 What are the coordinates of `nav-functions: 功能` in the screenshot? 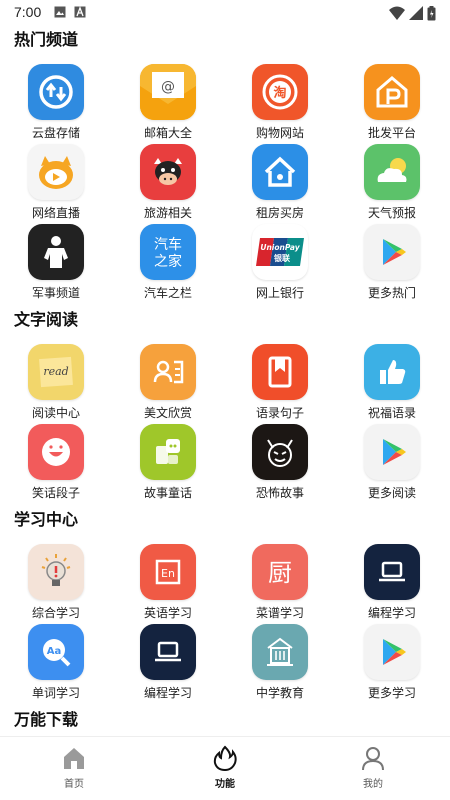 It's located at (225, 767).